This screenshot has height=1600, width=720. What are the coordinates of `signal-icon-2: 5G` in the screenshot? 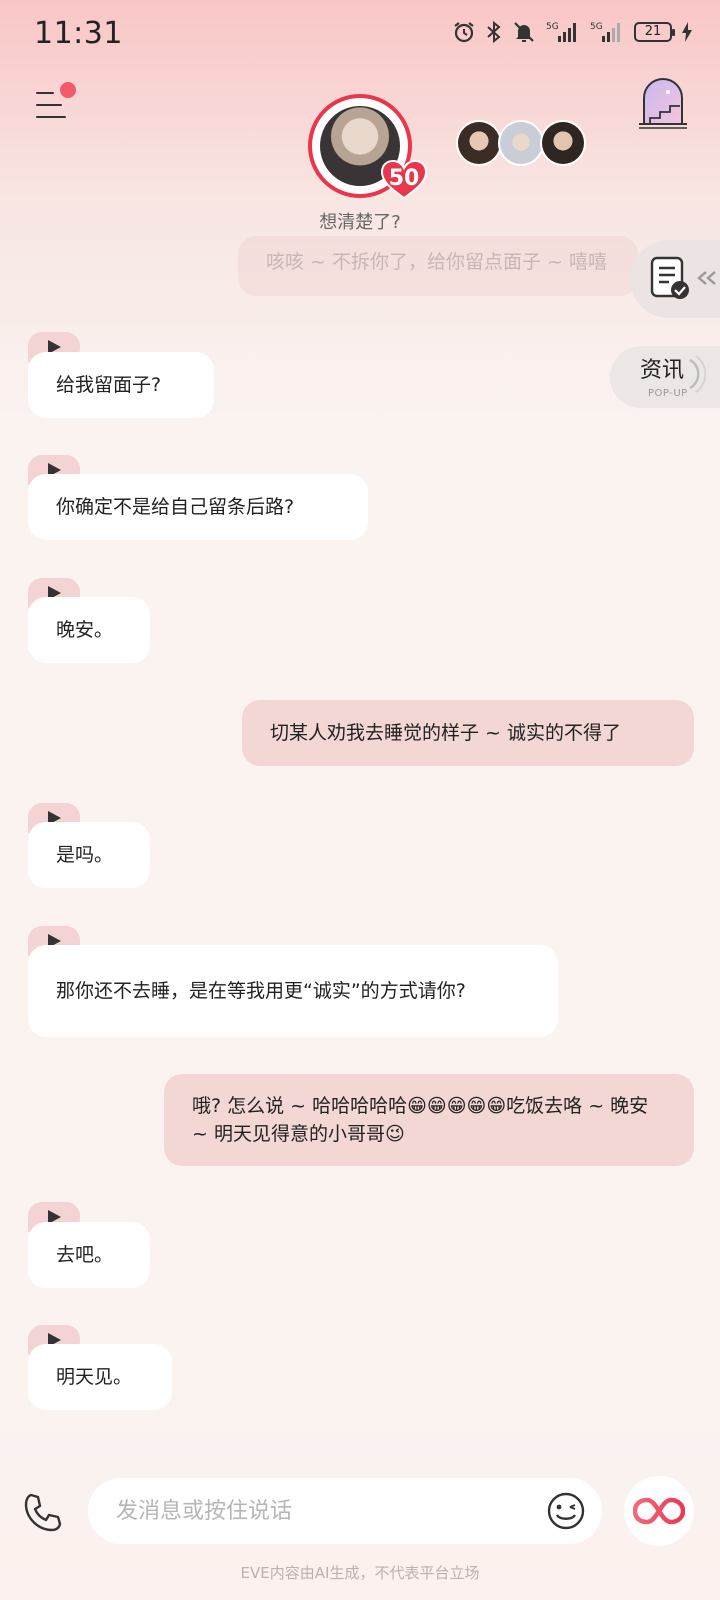 It's located at (605, 32).